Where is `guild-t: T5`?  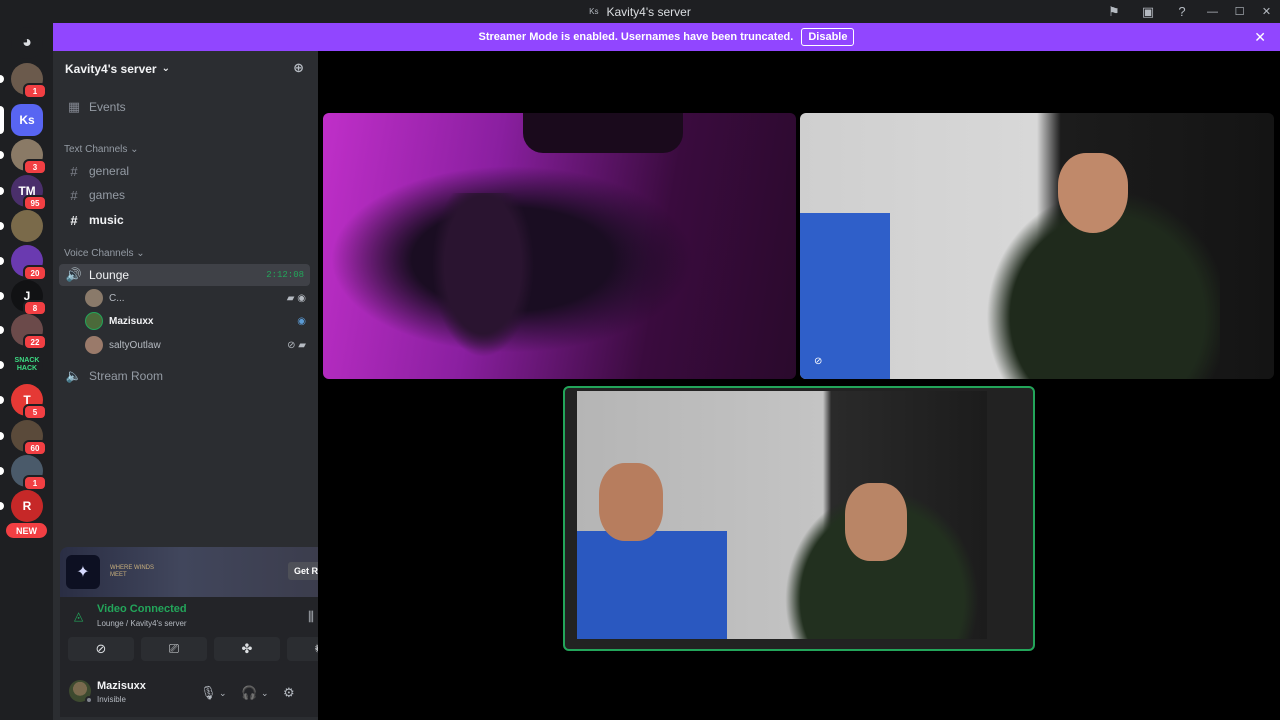 guild-t: T5 is located at coordinates (29, 402).